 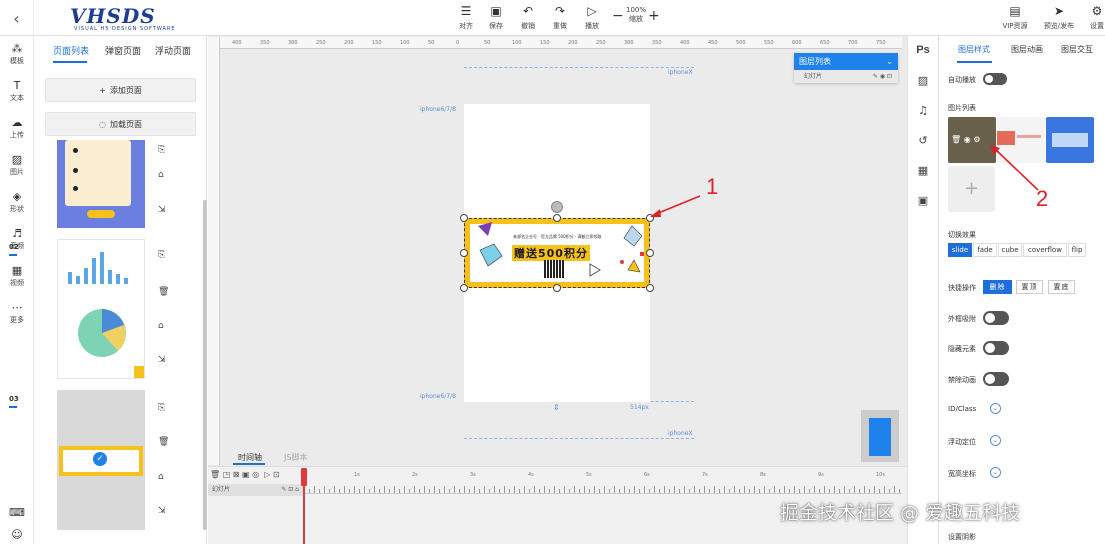 I want to click on layers-panel-header: 图层列表 ⌄, so click(x=846, y=61).